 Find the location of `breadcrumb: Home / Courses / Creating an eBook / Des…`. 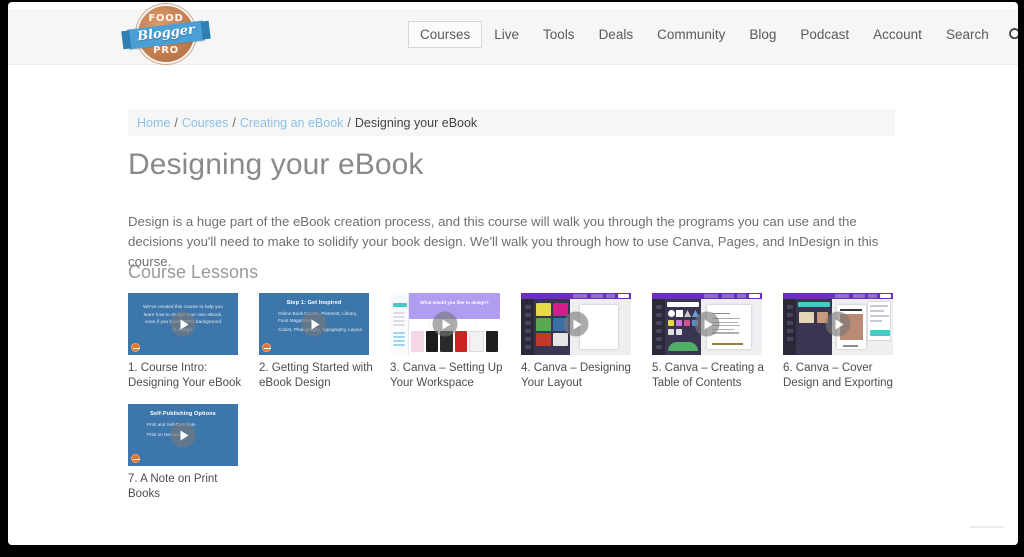

breadcrumb: Home / Courses / Creating an eBook / Des… is located at coordinates (511, 122).